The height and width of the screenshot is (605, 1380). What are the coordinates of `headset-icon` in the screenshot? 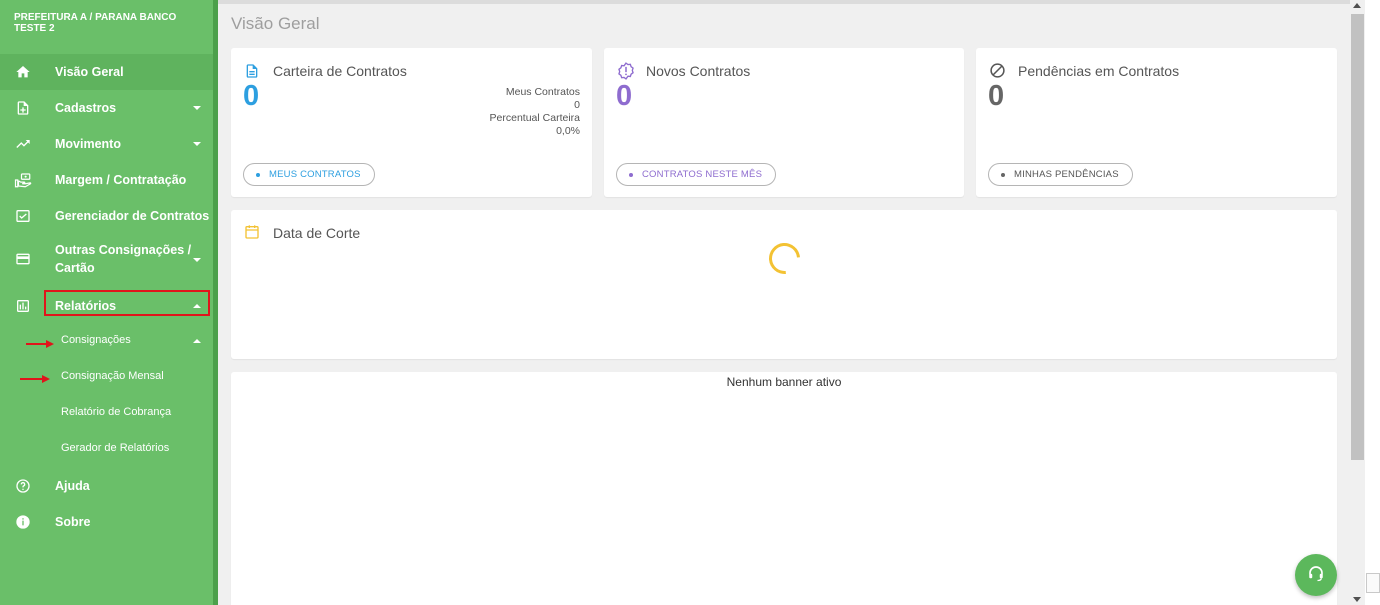 It's located at (1316, 575).